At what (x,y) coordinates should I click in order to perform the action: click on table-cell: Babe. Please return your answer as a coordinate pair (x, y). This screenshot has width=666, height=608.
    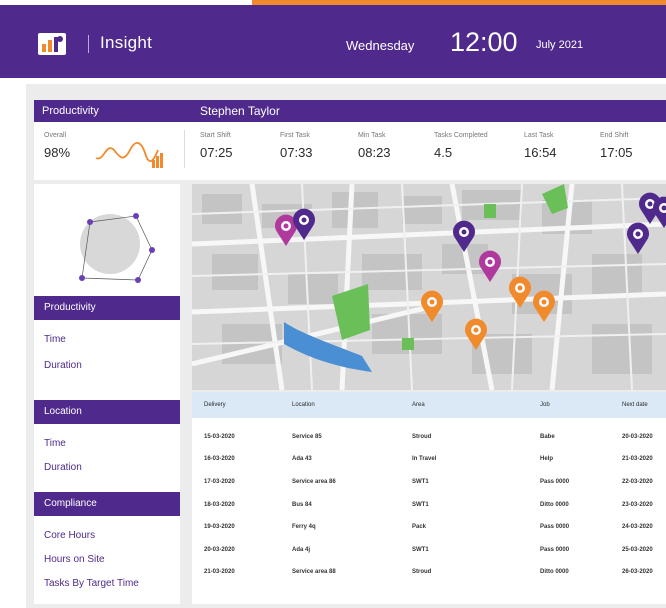
    Looking at the image, I should click on (547, 437).